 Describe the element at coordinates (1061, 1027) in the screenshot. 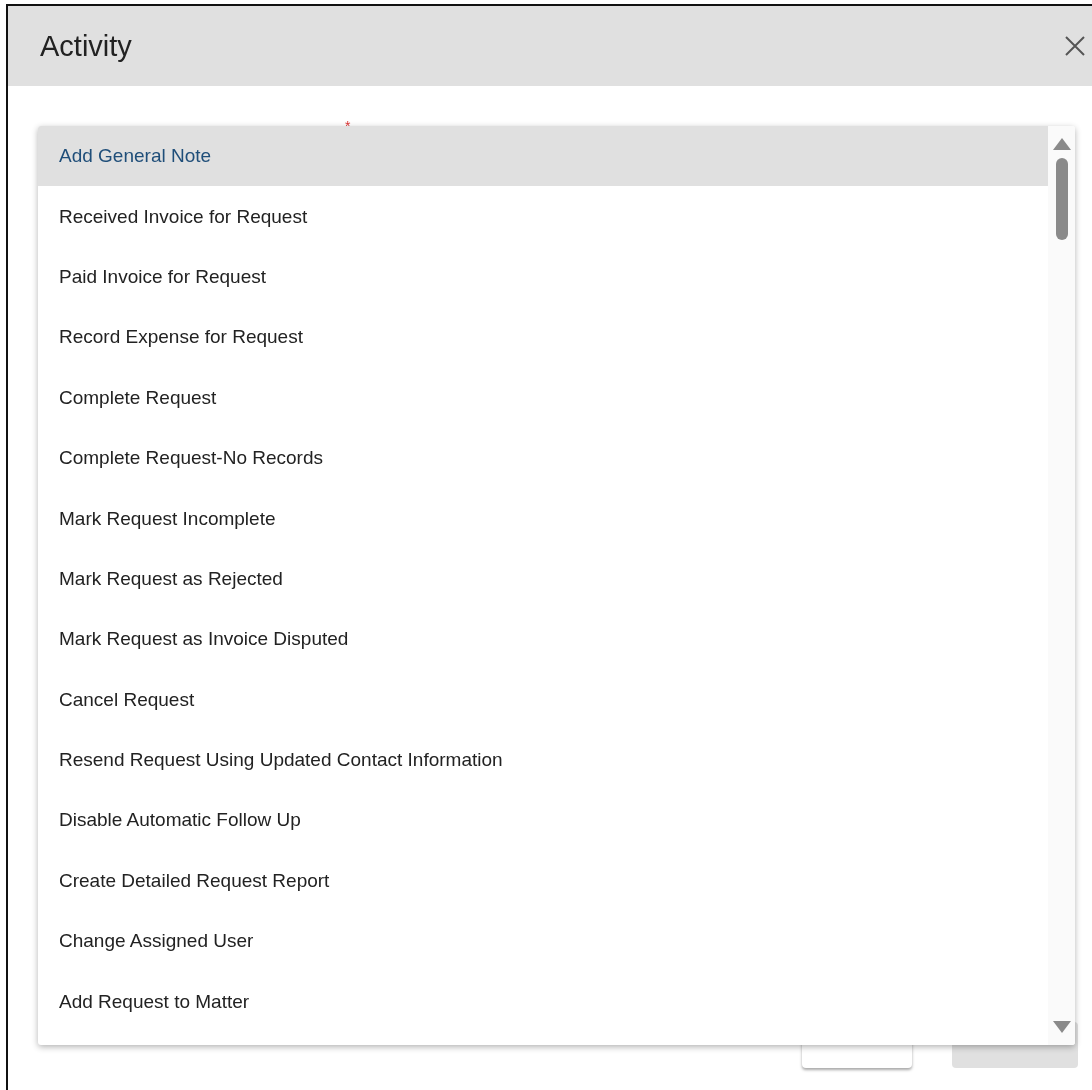

I see `scroll-down-icon` at that location.